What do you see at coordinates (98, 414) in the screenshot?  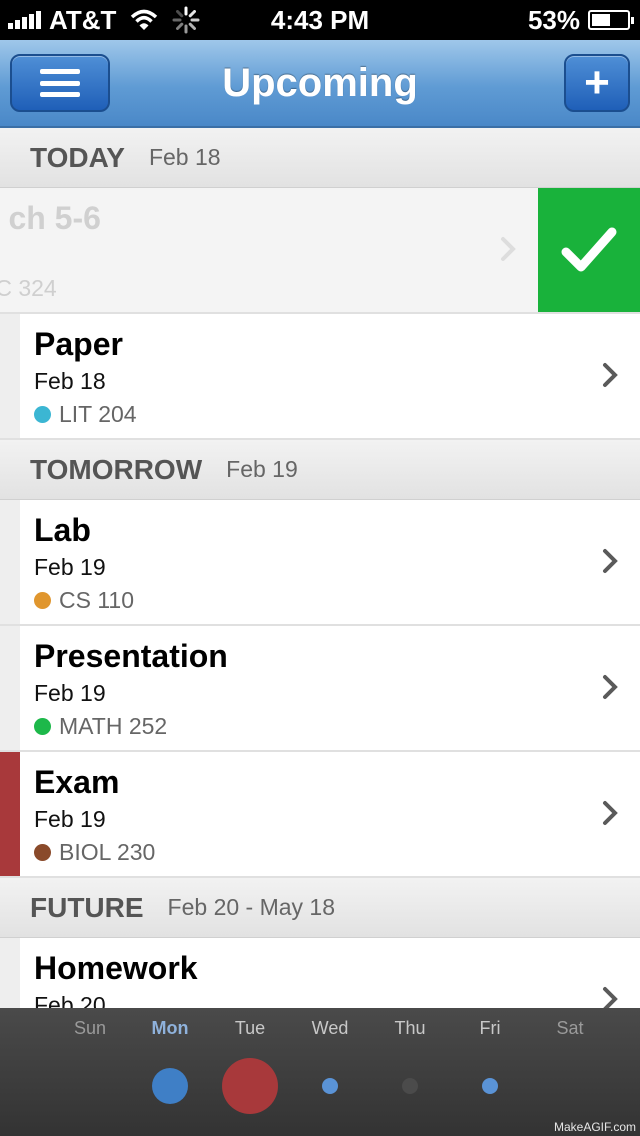 I see `item-class: LIT 204` at bounding box center [98, 414].